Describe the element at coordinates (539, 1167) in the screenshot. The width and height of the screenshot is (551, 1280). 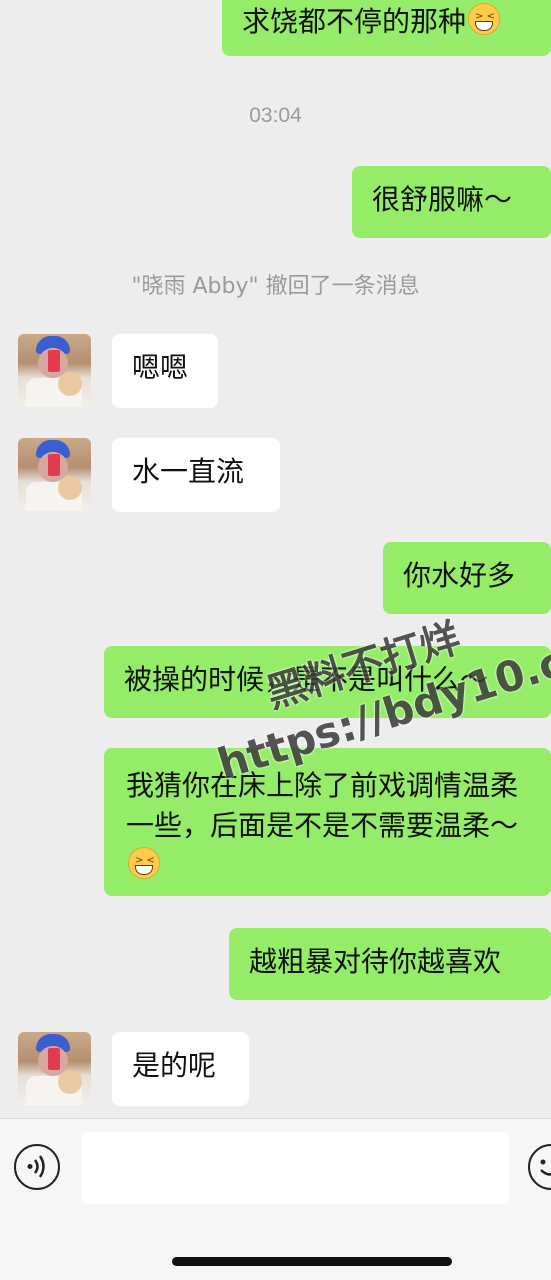
I see `emoji-icon` at that location.